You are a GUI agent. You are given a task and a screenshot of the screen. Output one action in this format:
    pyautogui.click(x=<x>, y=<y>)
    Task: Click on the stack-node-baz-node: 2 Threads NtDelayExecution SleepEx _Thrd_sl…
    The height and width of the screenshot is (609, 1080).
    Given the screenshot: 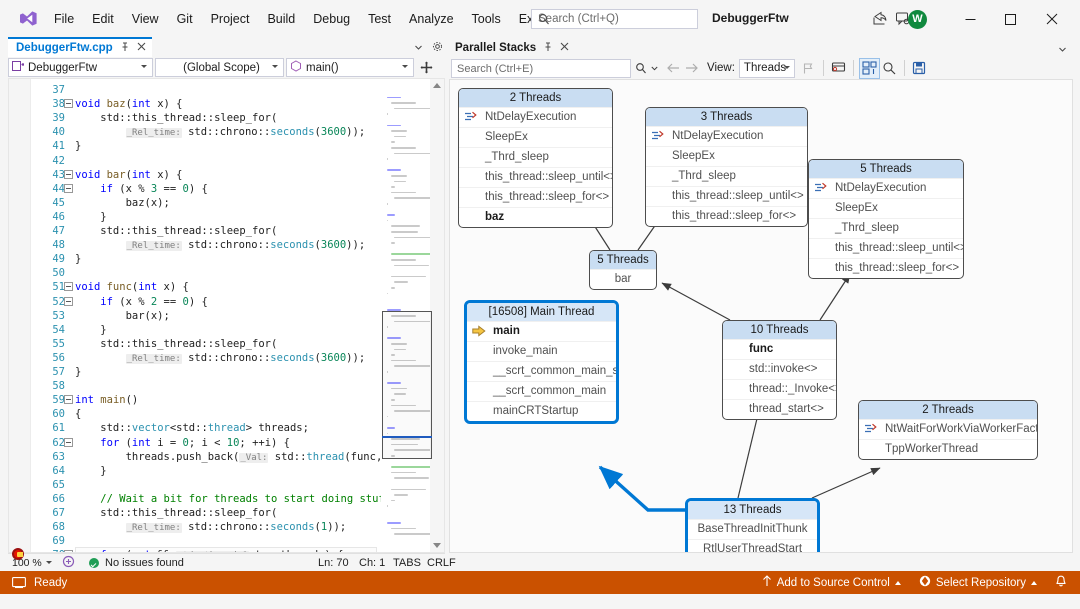 What is the action you would take?
    pyautogui.click(x=535, y=158)
    